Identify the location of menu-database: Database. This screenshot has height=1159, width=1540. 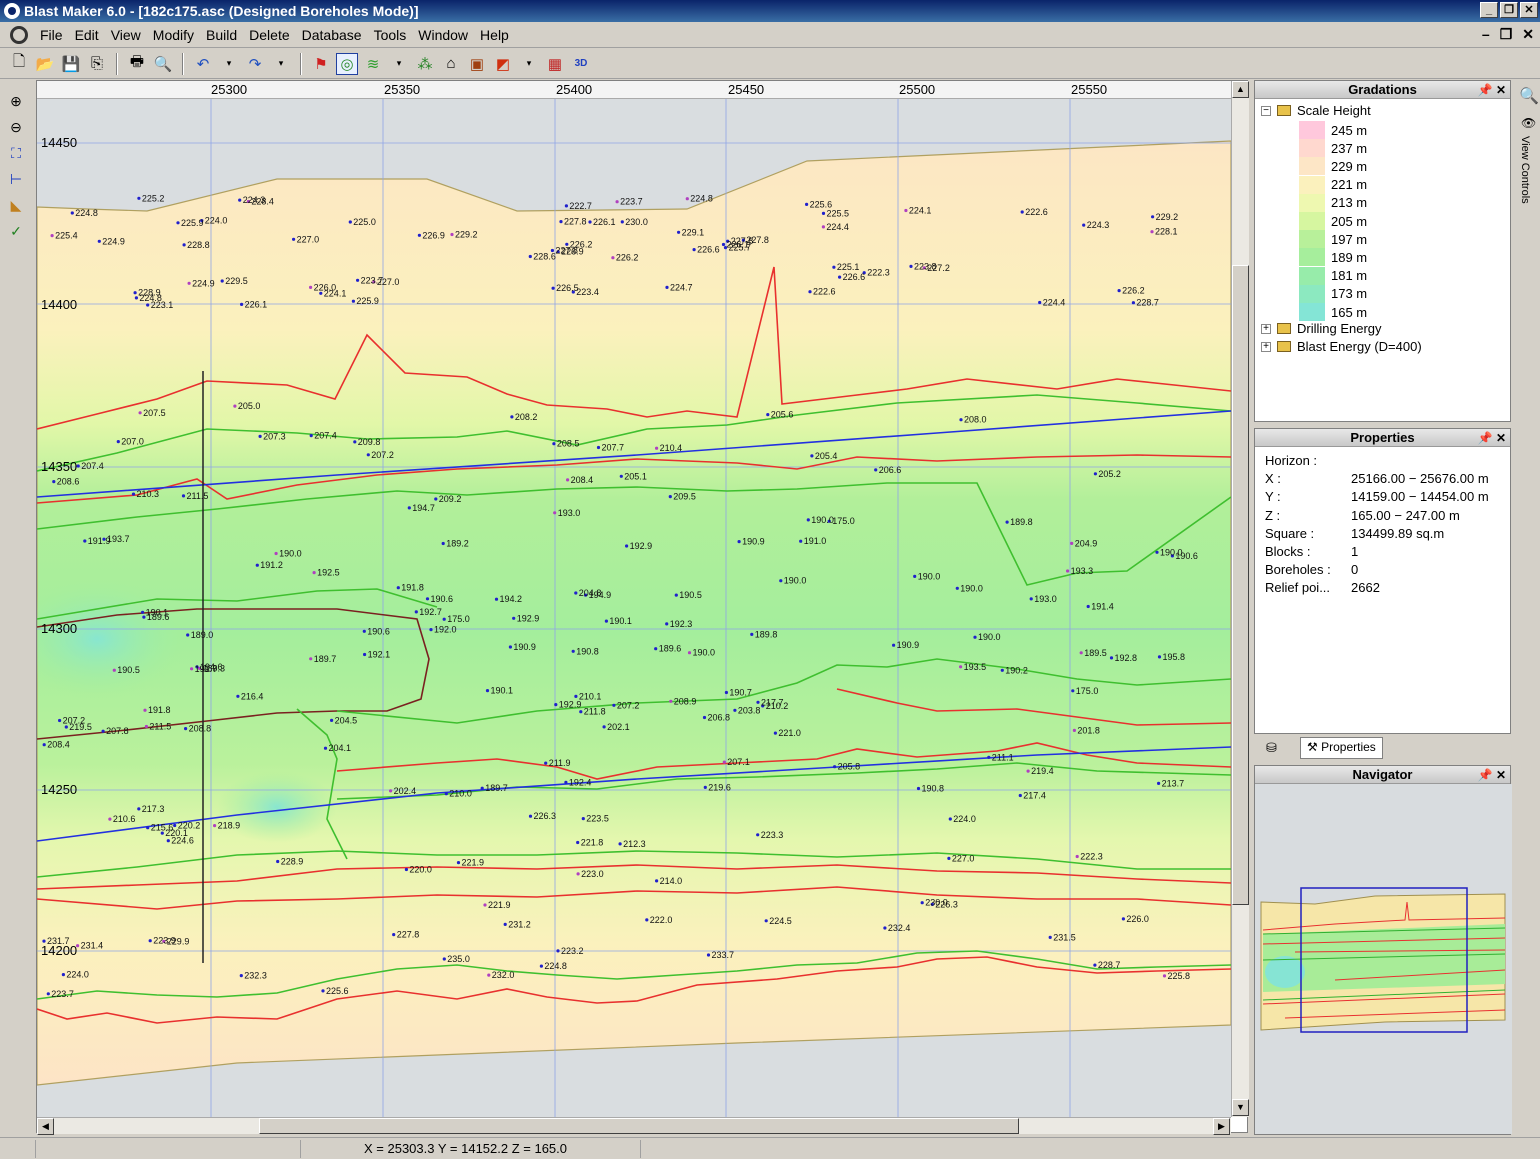
(332, 35).